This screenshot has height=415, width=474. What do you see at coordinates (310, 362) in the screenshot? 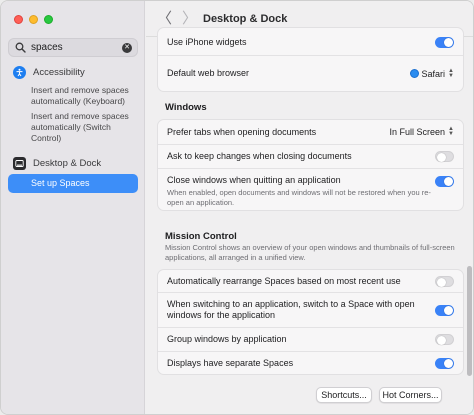
I see `separate-spaces-row: Displays have separate Spaces` at bounding box center [310, 362].